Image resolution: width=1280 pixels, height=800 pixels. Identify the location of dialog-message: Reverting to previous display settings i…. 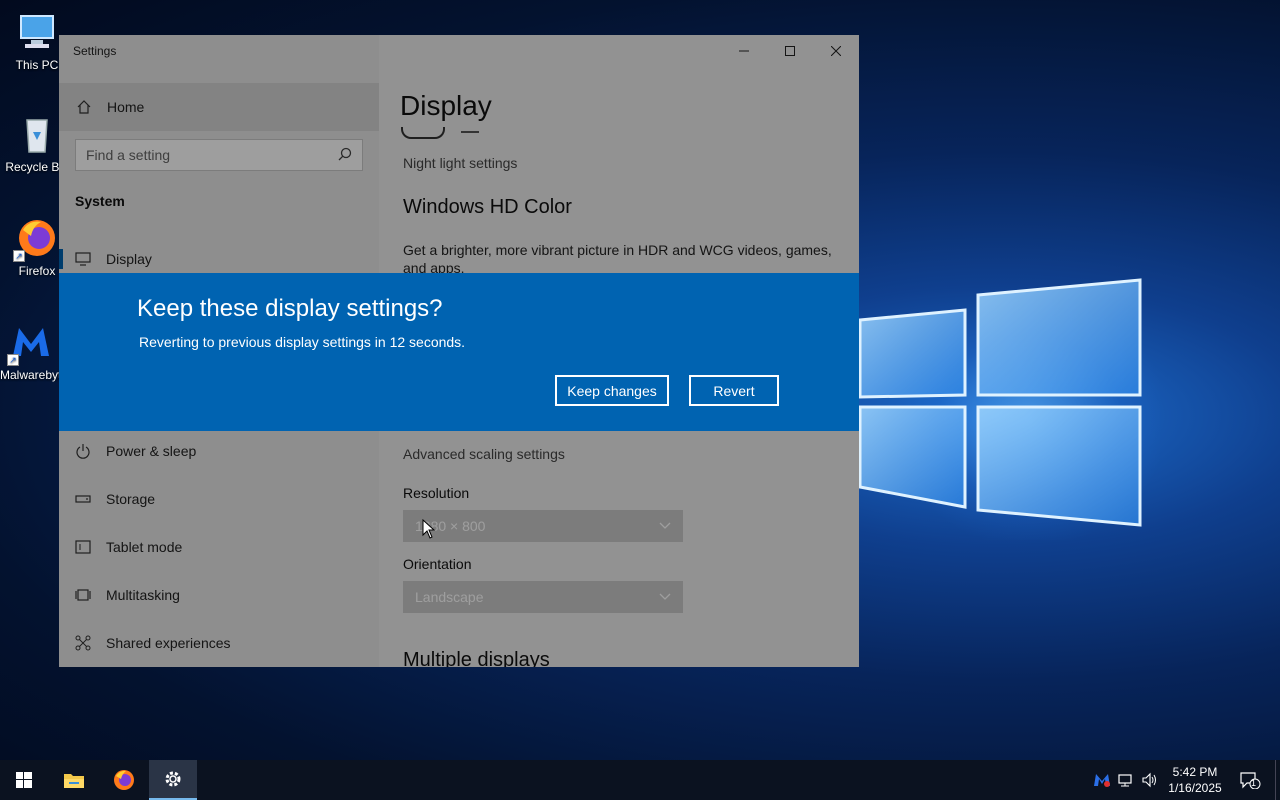
(302, 342).